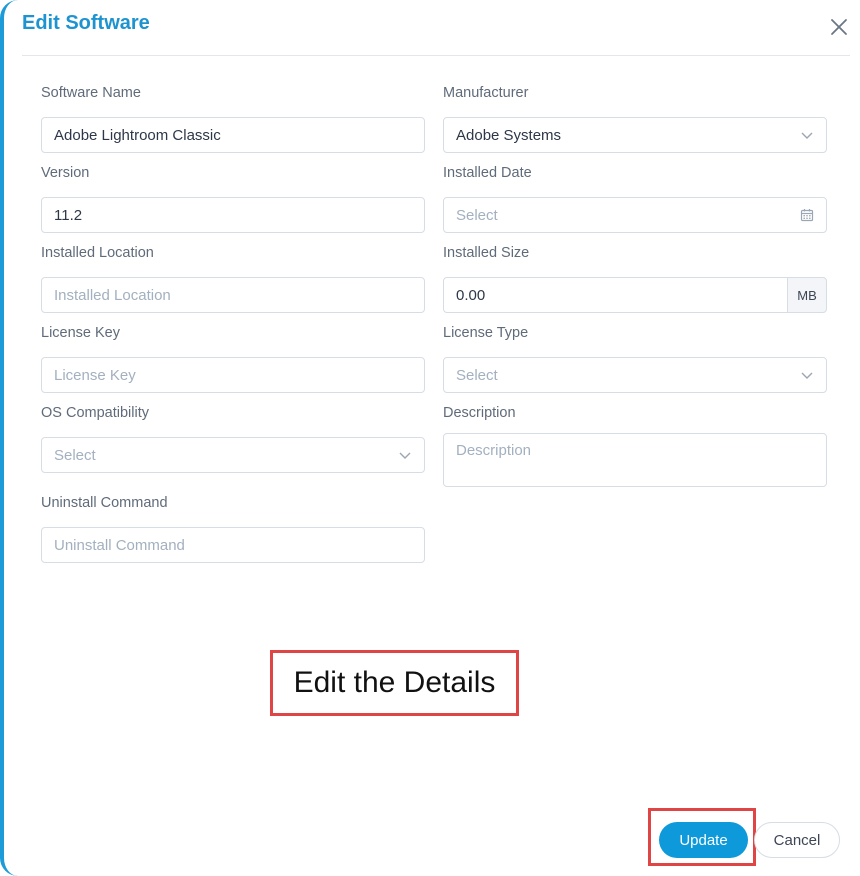 The height and width of the screenshot is (876, 860). I want to click on os-compatibility-field: OS Compatibility Select, so click(233, 438).